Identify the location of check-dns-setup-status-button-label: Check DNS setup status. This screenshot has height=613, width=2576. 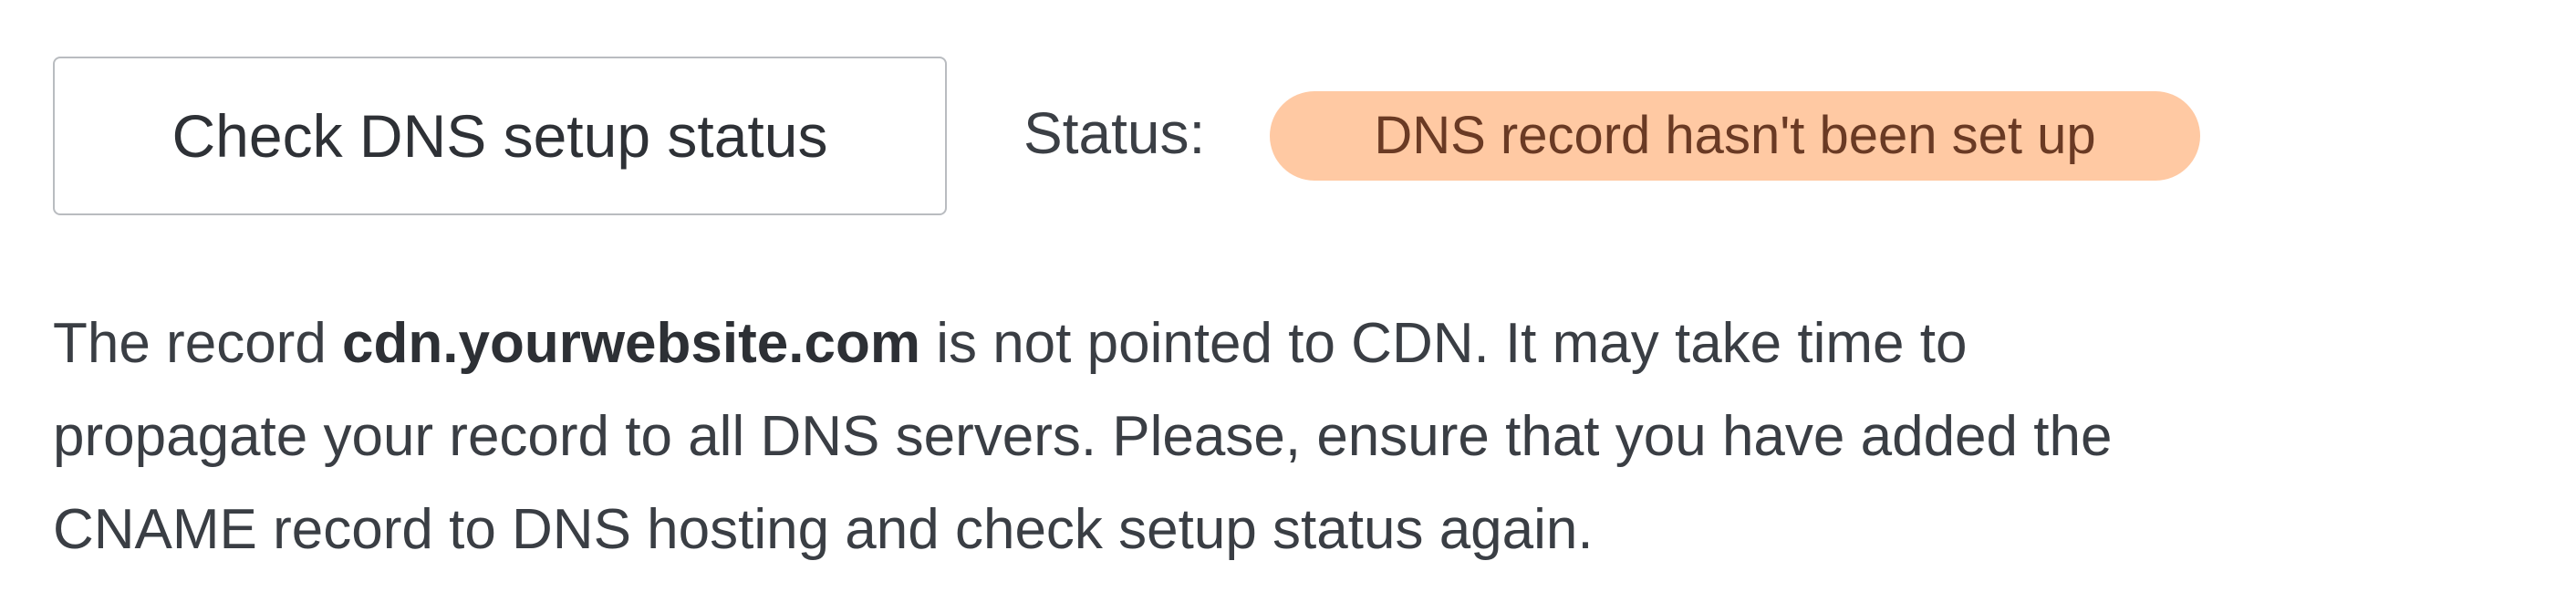
(500, 136).